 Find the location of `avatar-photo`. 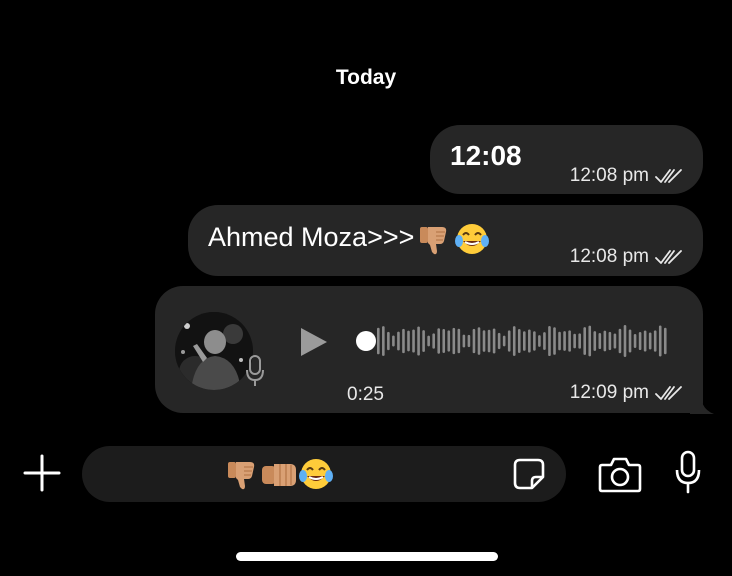

avatar-photo is located at coordinates (214, 351).